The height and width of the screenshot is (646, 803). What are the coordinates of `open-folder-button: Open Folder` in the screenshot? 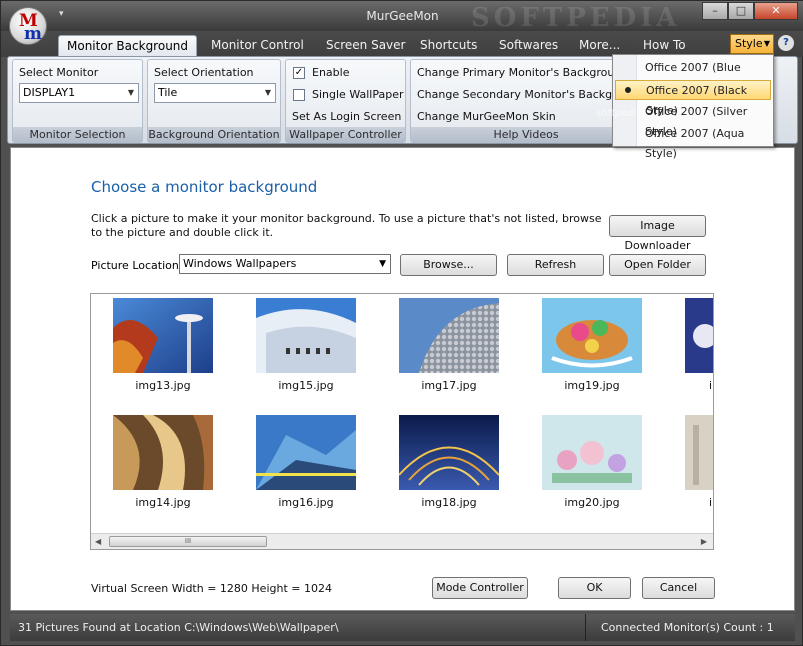 It's located at (657, 265).